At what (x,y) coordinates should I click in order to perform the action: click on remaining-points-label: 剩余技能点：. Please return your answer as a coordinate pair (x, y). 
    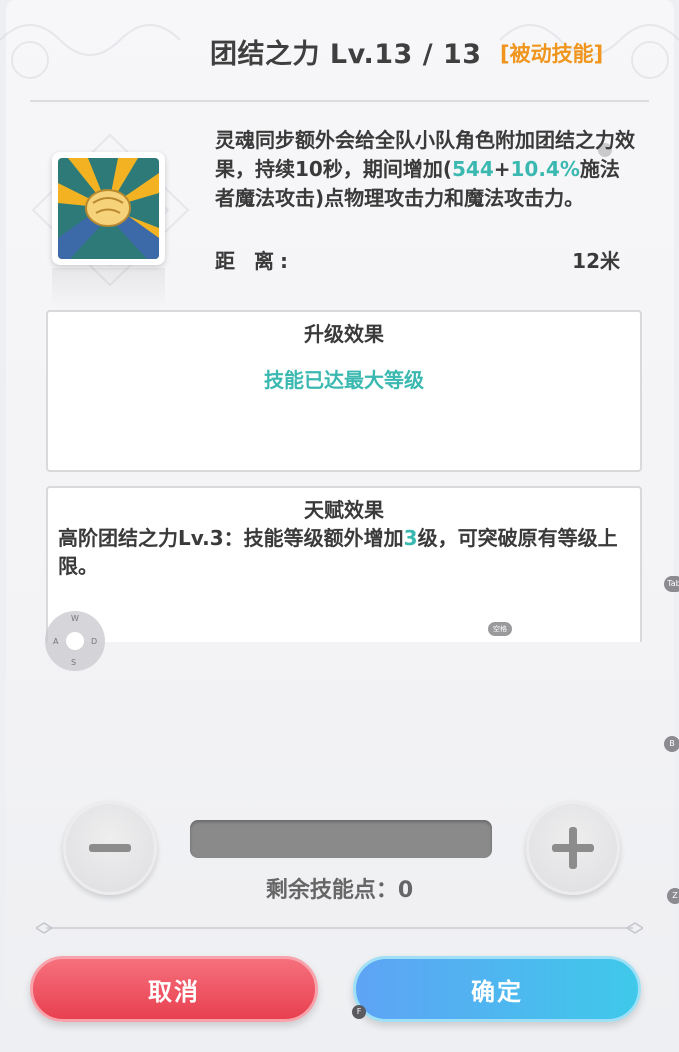
    Looking at the image, I should click on (331, 890).